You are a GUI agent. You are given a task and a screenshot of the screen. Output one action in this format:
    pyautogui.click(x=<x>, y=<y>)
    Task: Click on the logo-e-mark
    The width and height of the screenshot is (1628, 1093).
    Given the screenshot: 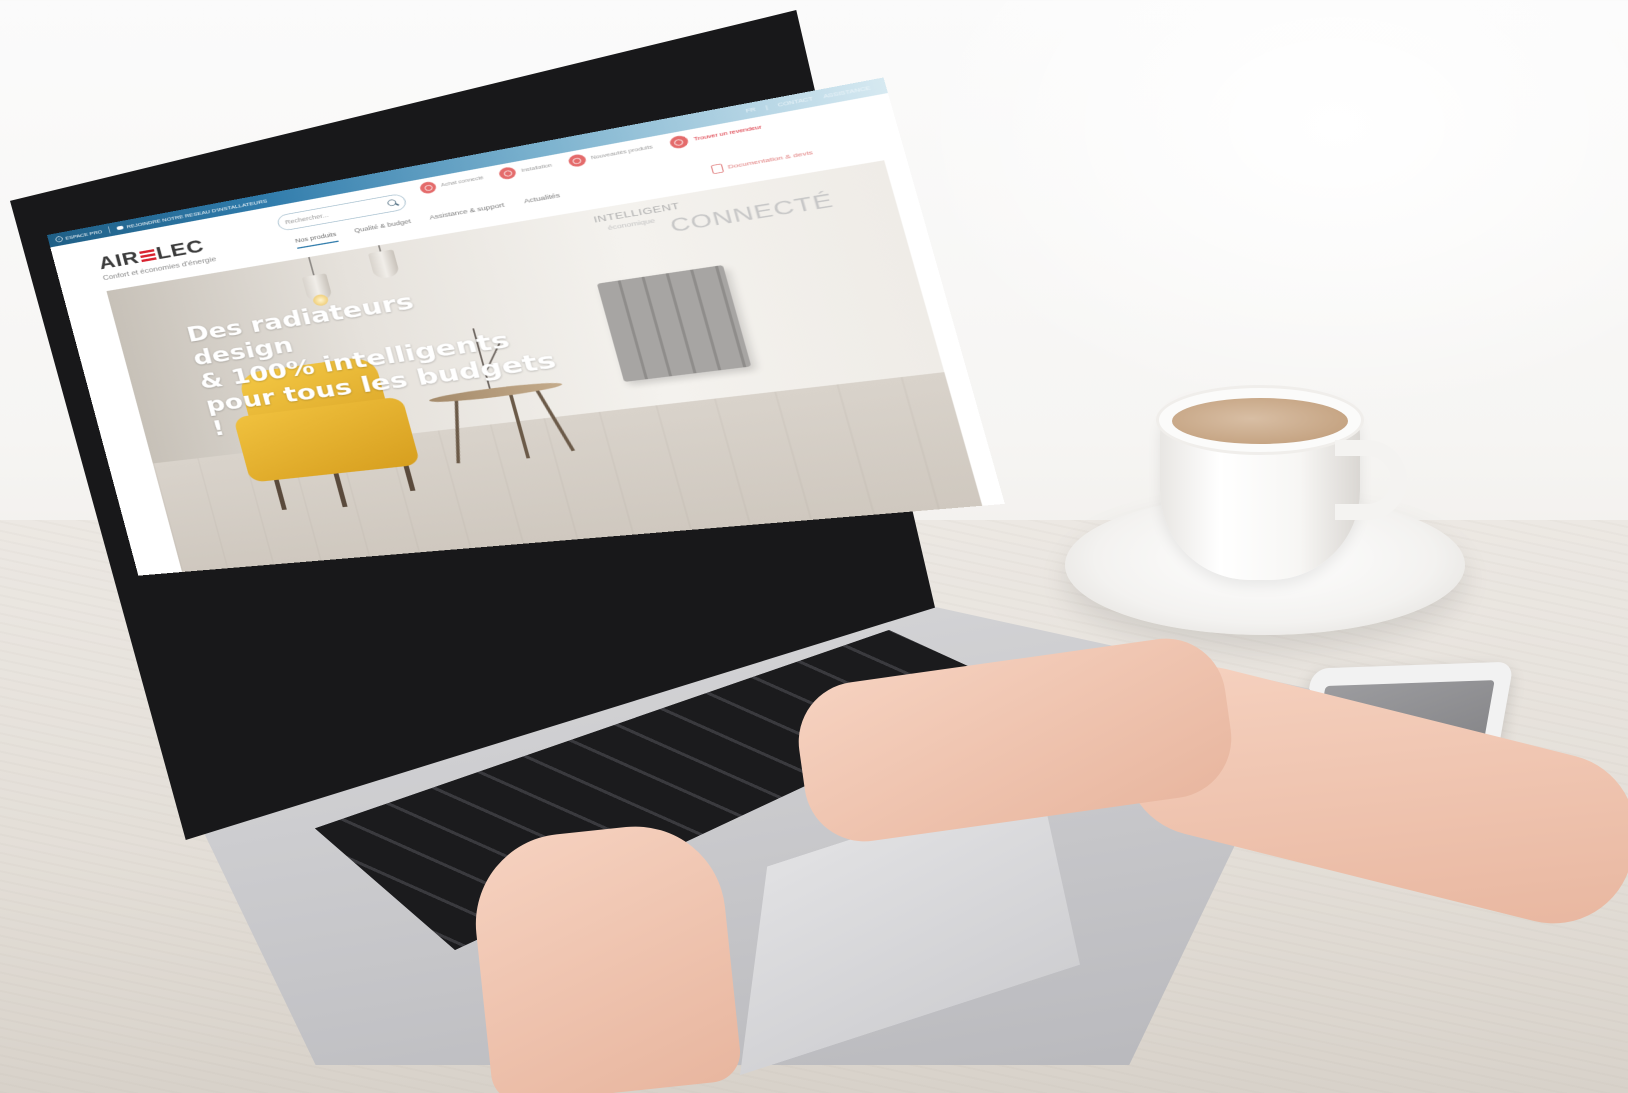 What is the action you would take?
    pyautogui.click(x=147, y=256)
    